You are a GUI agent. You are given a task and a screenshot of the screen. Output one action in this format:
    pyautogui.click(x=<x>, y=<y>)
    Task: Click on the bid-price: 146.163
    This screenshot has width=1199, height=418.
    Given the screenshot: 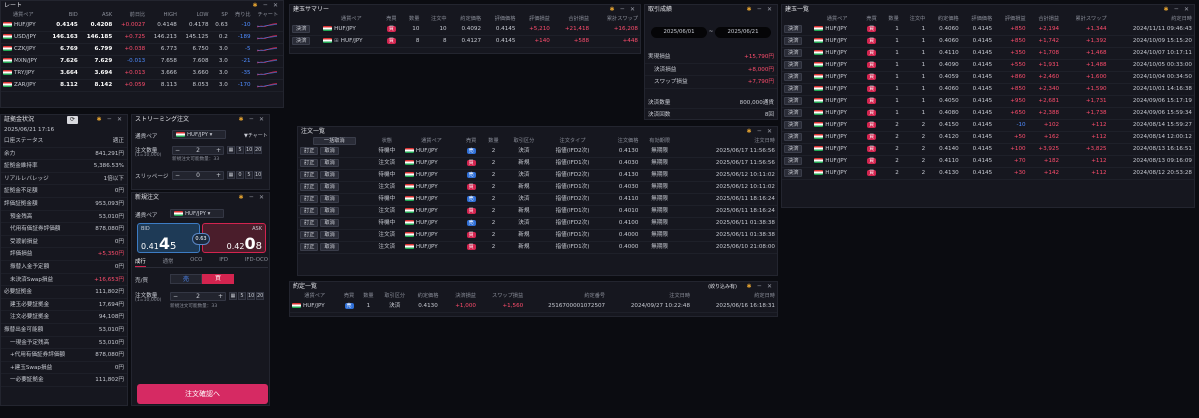 What is the action you would take?
    pyautogui.click(x=62, y=37)
    